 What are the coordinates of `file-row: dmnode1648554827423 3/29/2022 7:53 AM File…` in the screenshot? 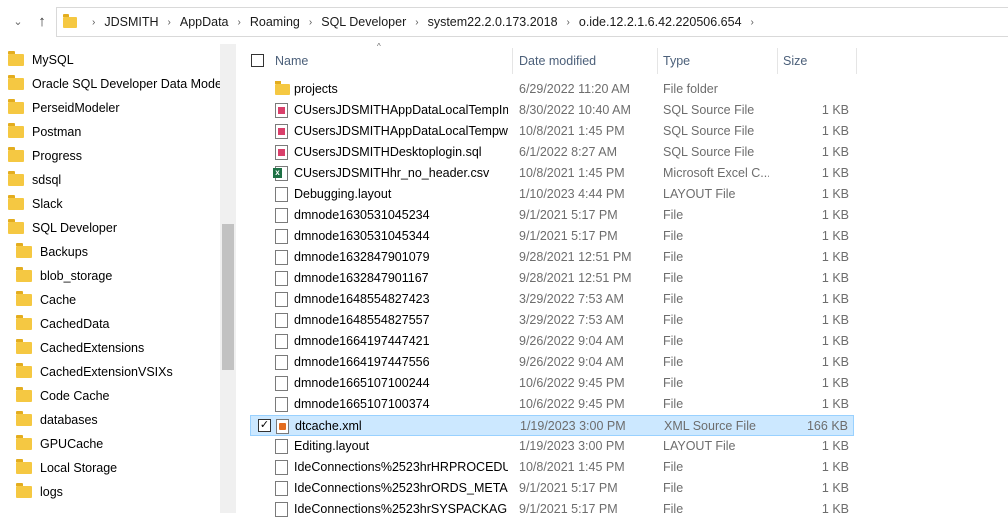 It's located at (552, 299).